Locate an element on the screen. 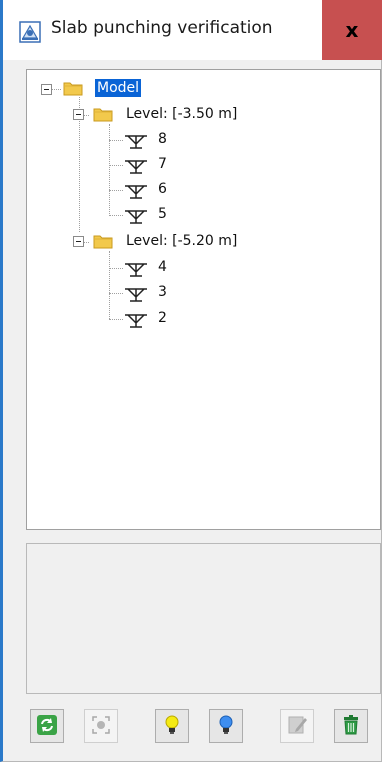 This screenshot has height=762, width=382. edit-icon is located at coordinates (297, 726).